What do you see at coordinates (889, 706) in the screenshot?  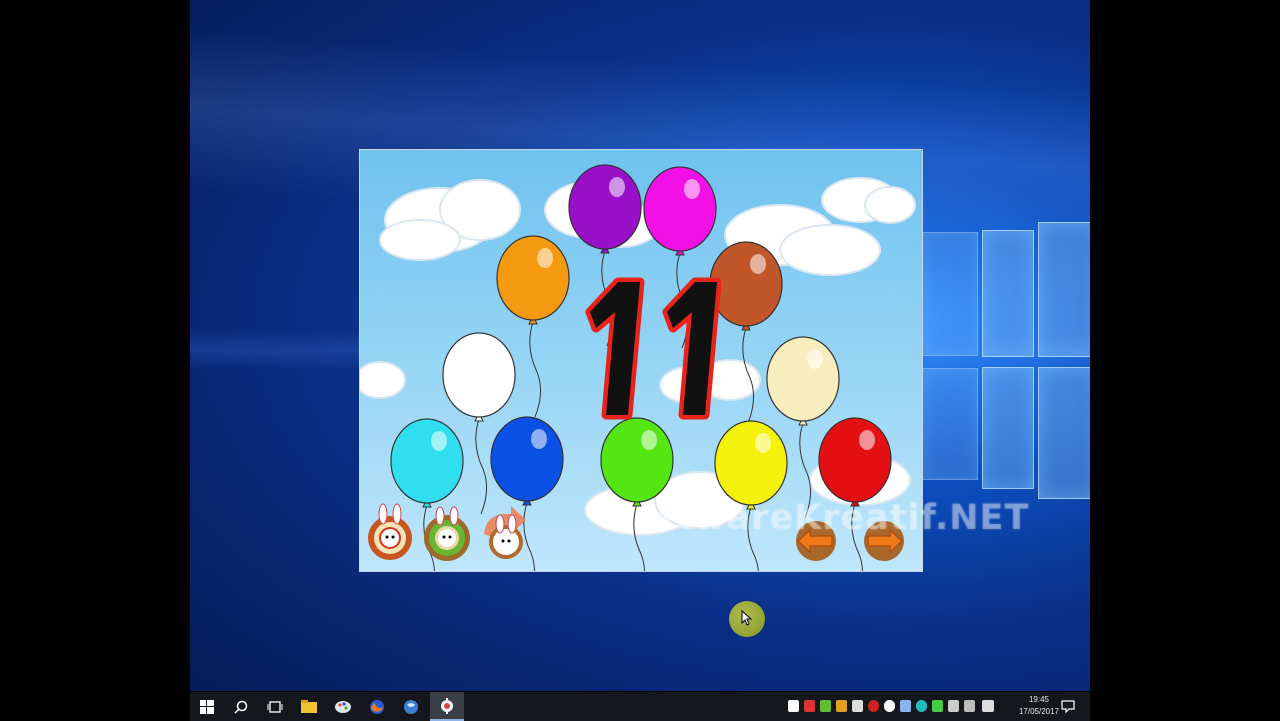 I see `tray-cloud-icon` at bounding box center [889, 706].